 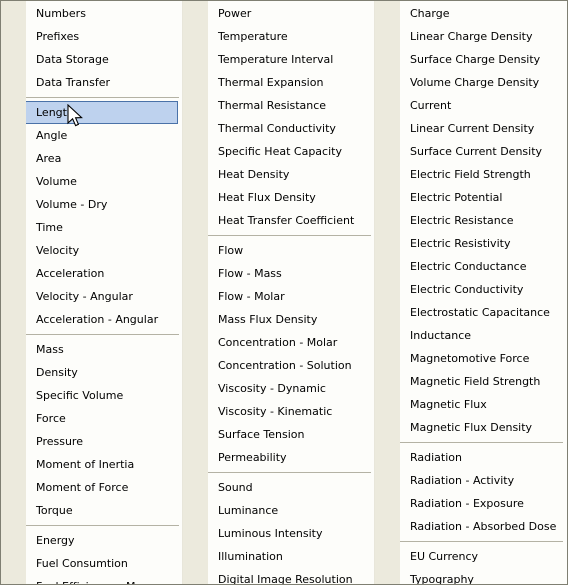 What do you see at coordinates (104, 158) in the screenshot?
I see `menu-item-area: Area` at bounding box center [104, 158].